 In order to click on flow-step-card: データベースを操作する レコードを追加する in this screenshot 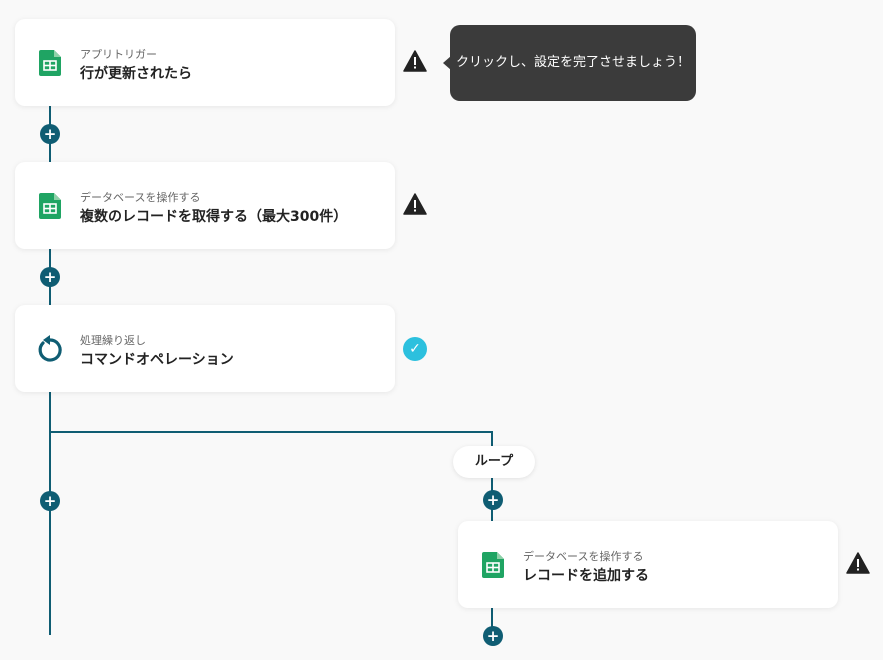, I will do `click(648, 564)`.